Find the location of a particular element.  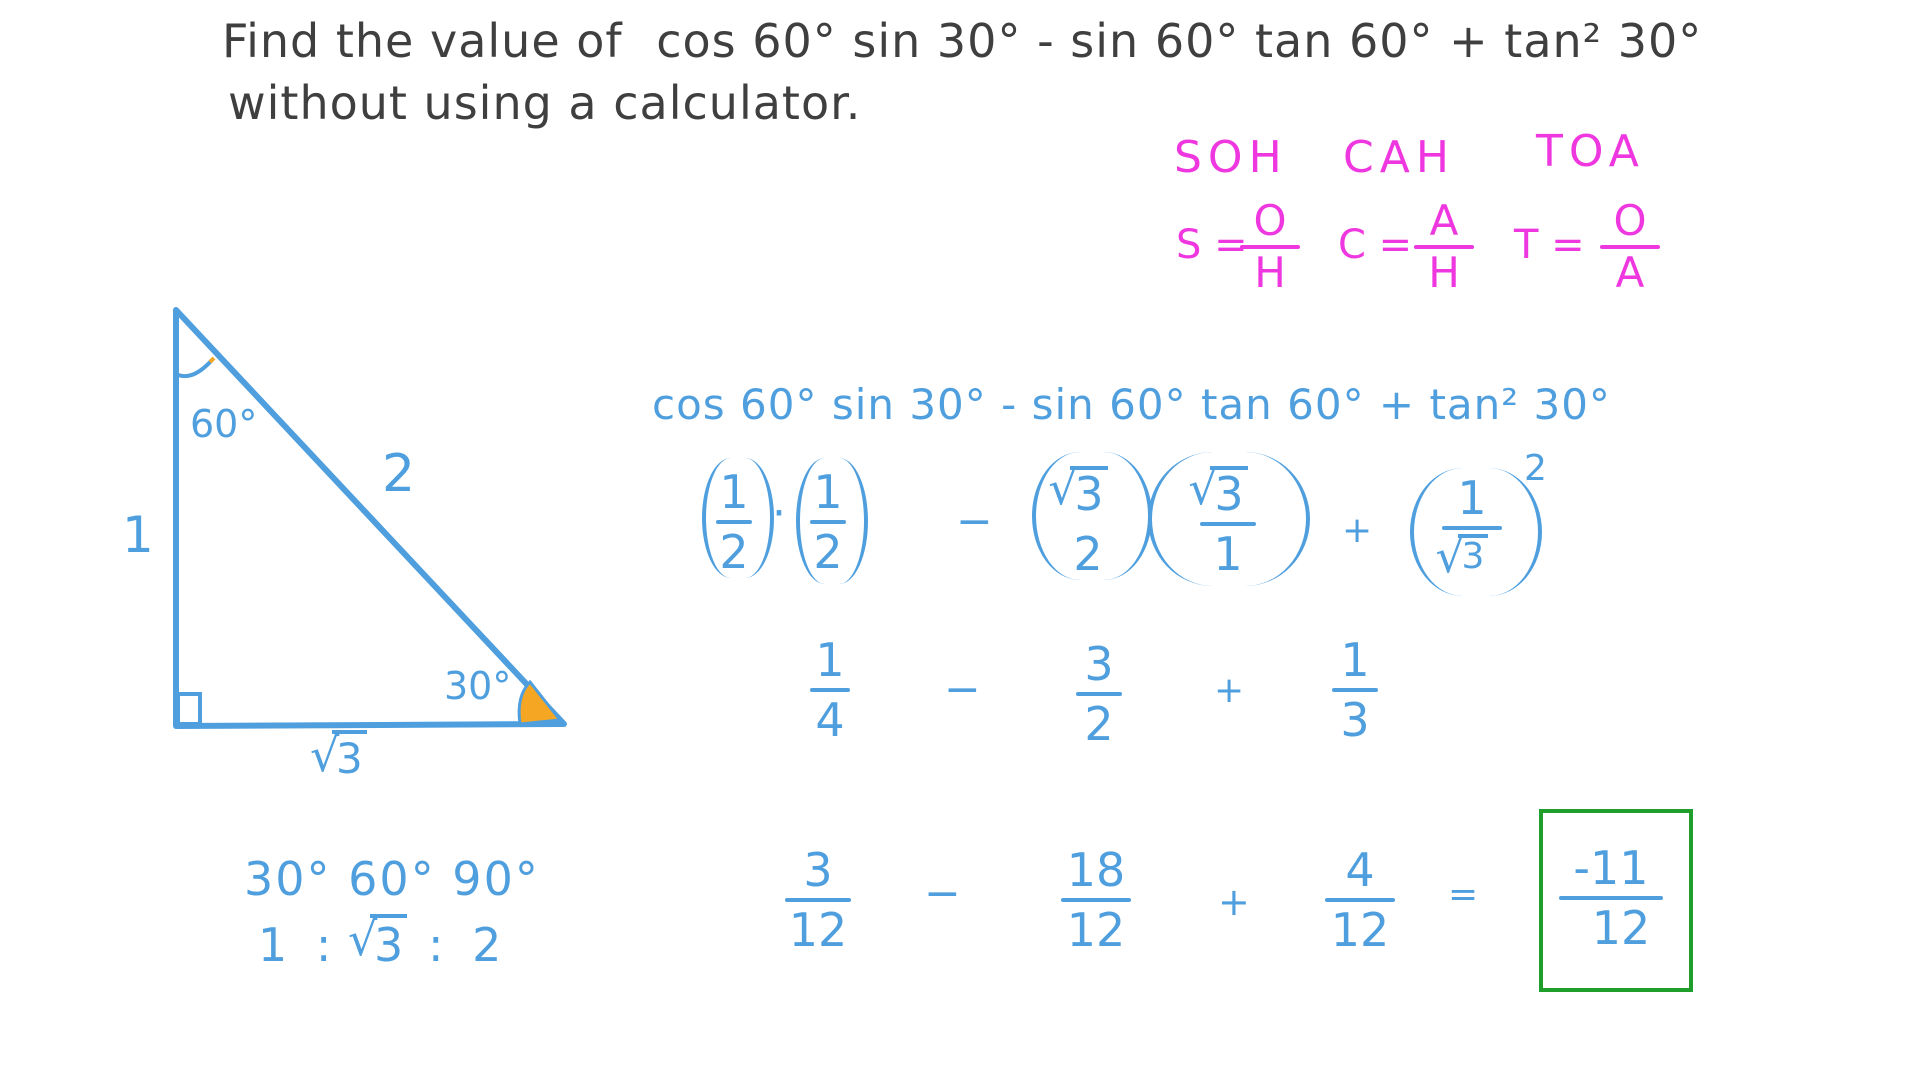

ratio-side-1: 1 is located at coordinates (273, 945).